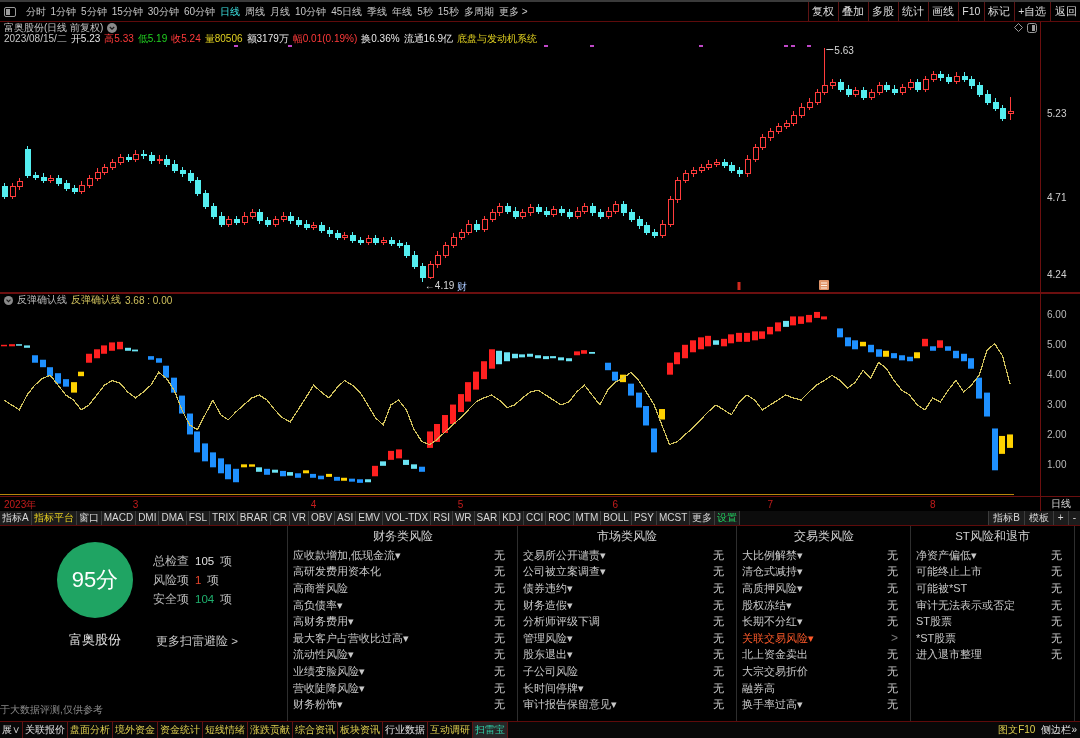  What do you see at coordinates (965, 605) in the screenshot?
I see `risk-item: 审计无法表示或否定` at bounding box center [965, 605].